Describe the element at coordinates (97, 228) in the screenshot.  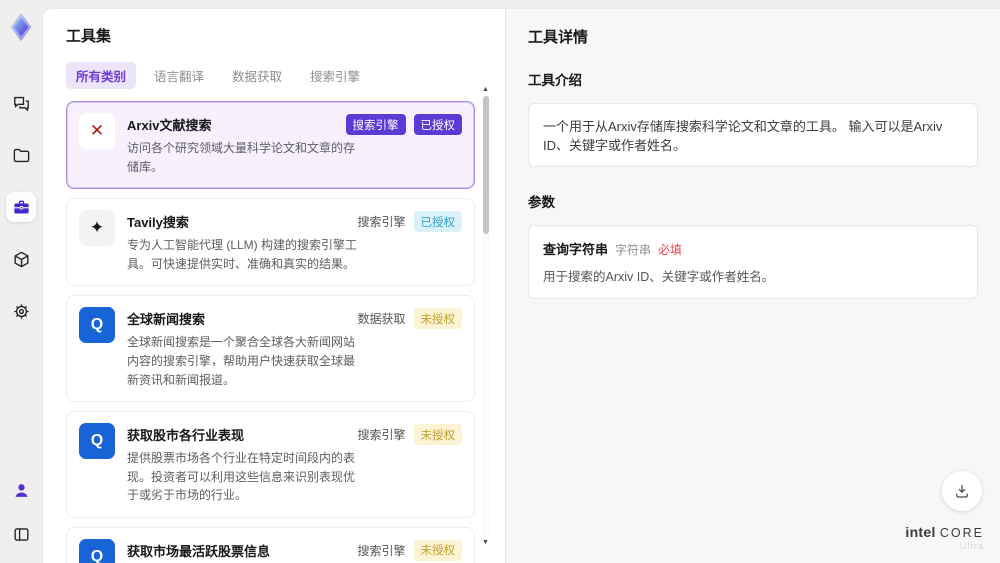
I see `star-icon` at that location.